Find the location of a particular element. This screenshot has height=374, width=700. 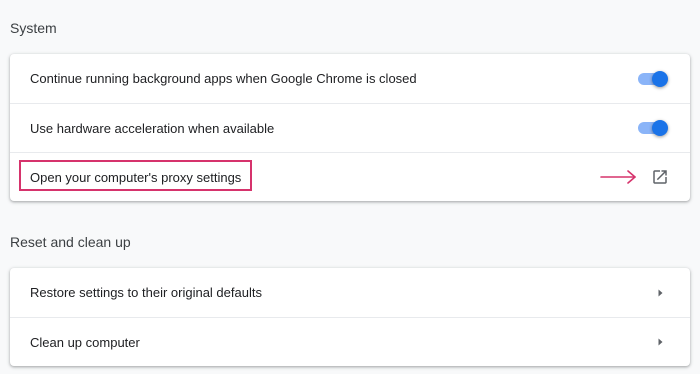

clean-up-computer-row: Clean up computer is located at coordinates (350, 341).